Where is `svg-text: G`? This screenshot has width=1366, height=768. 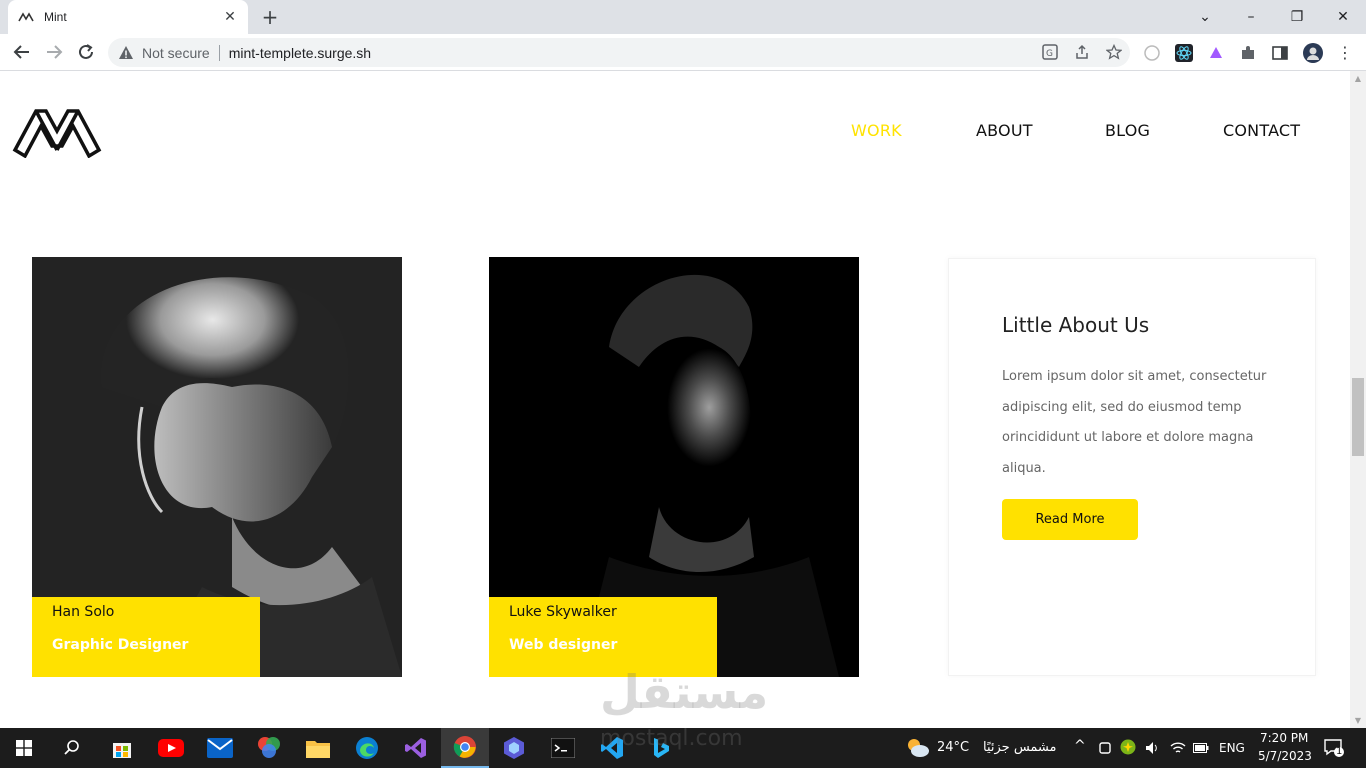
svg-text: G is located at coordinates (1049, 54).